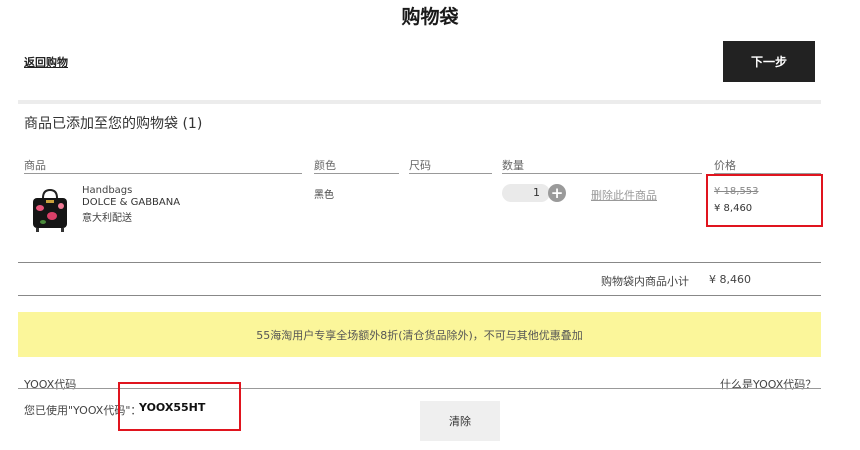 The image size is (860, 450). What do you see at coordinates (179, 406) in the screenshot?
I see `code-highlight-box` at bounding box center [179, 406].